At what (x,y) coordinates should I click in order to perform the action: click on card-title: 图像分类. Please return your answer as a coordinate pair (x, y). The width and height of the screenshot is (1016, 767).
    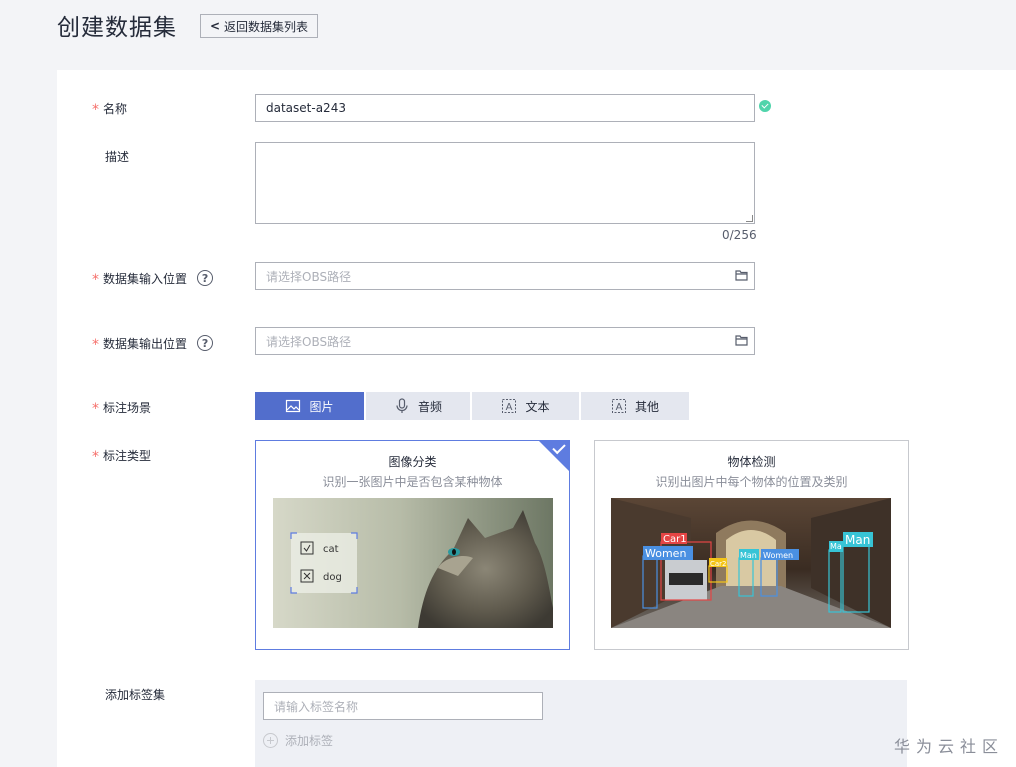
    Looking at the image, I should click on (412, 462).